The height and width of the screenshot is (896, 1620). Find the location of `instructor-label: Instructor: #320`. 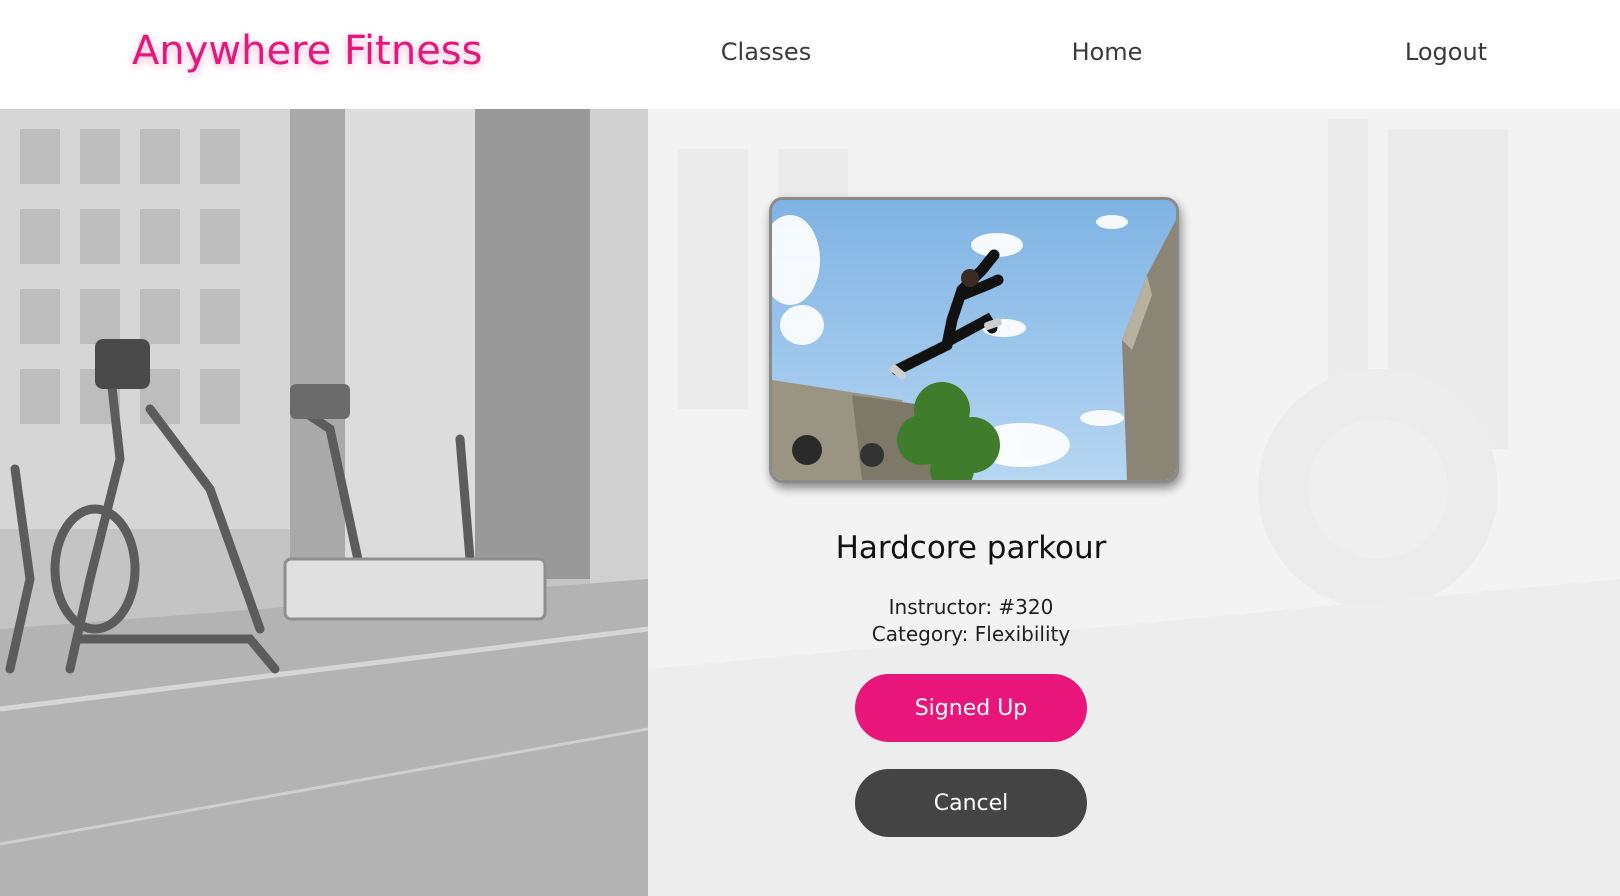

instructor-label: Instructor: #320 is located at coordinates (971, 607).